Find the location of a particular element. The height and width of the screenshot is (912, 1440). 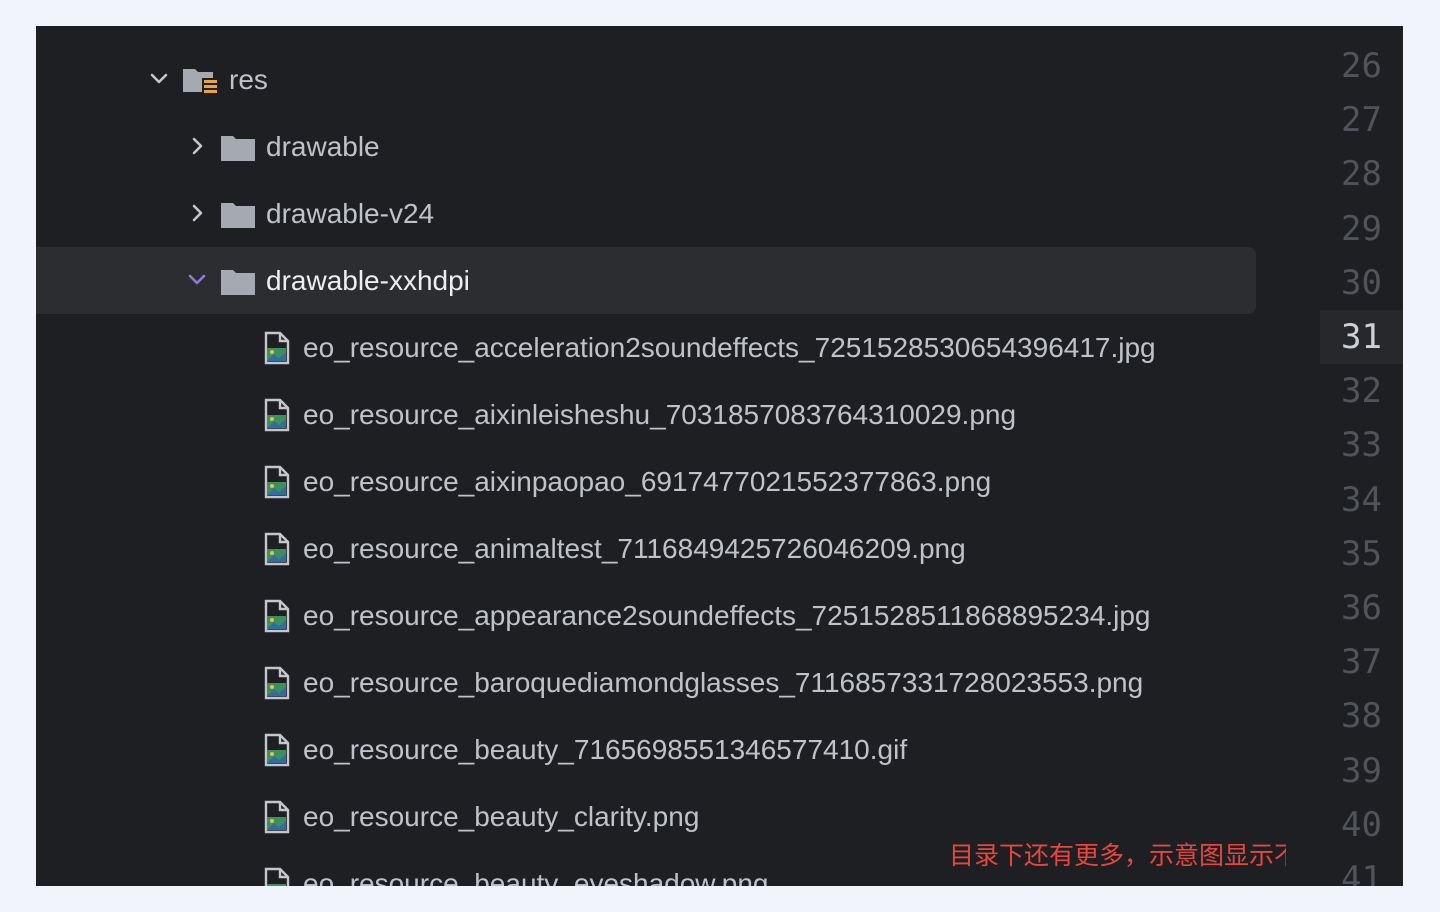

line-number: 31 is located at coordinates (1361, 337).